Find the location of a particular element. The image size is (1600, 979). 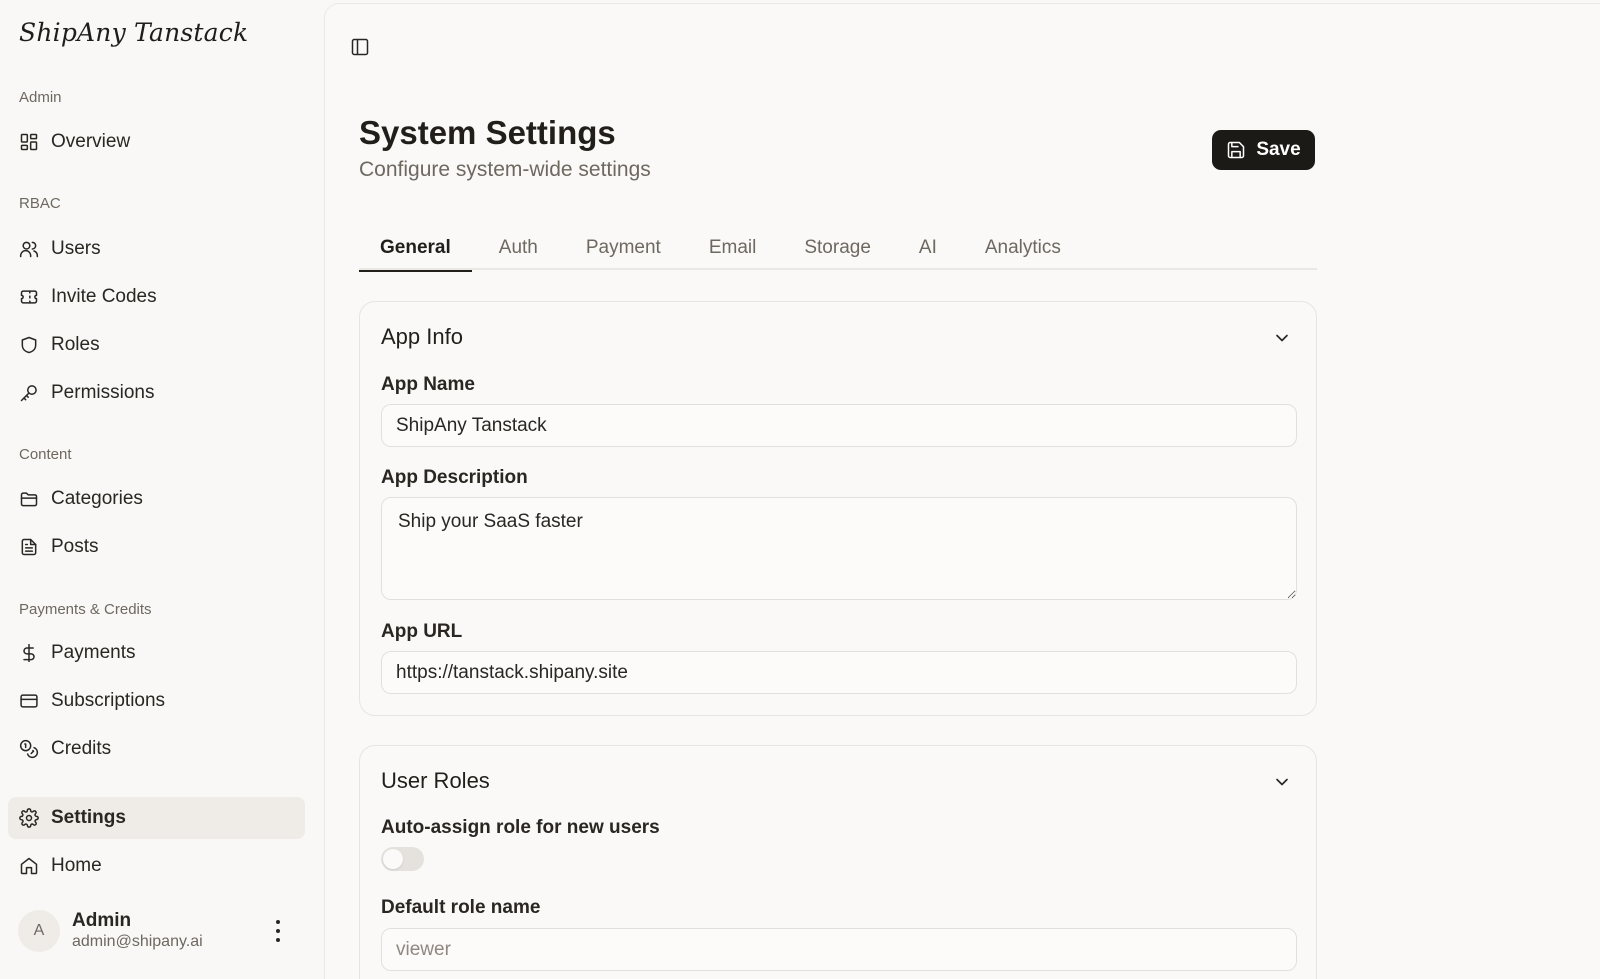

card-title: App Info is located at coordinates (422, 336).